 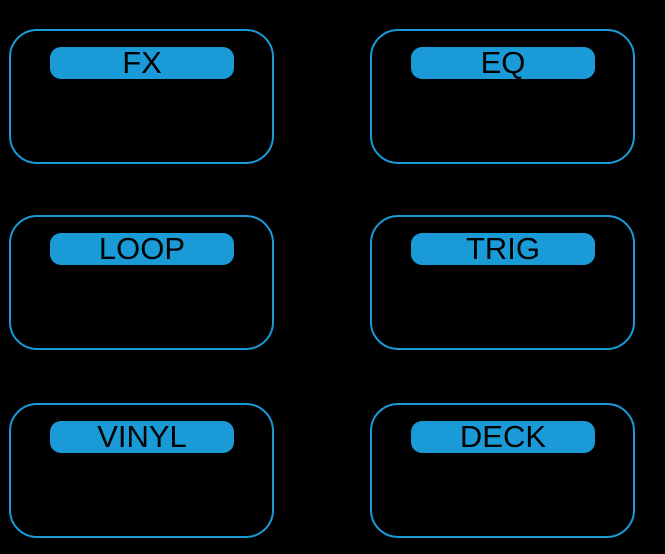 I want to click on loop-mode-pad: LOOP, so click(x=141, y=282).